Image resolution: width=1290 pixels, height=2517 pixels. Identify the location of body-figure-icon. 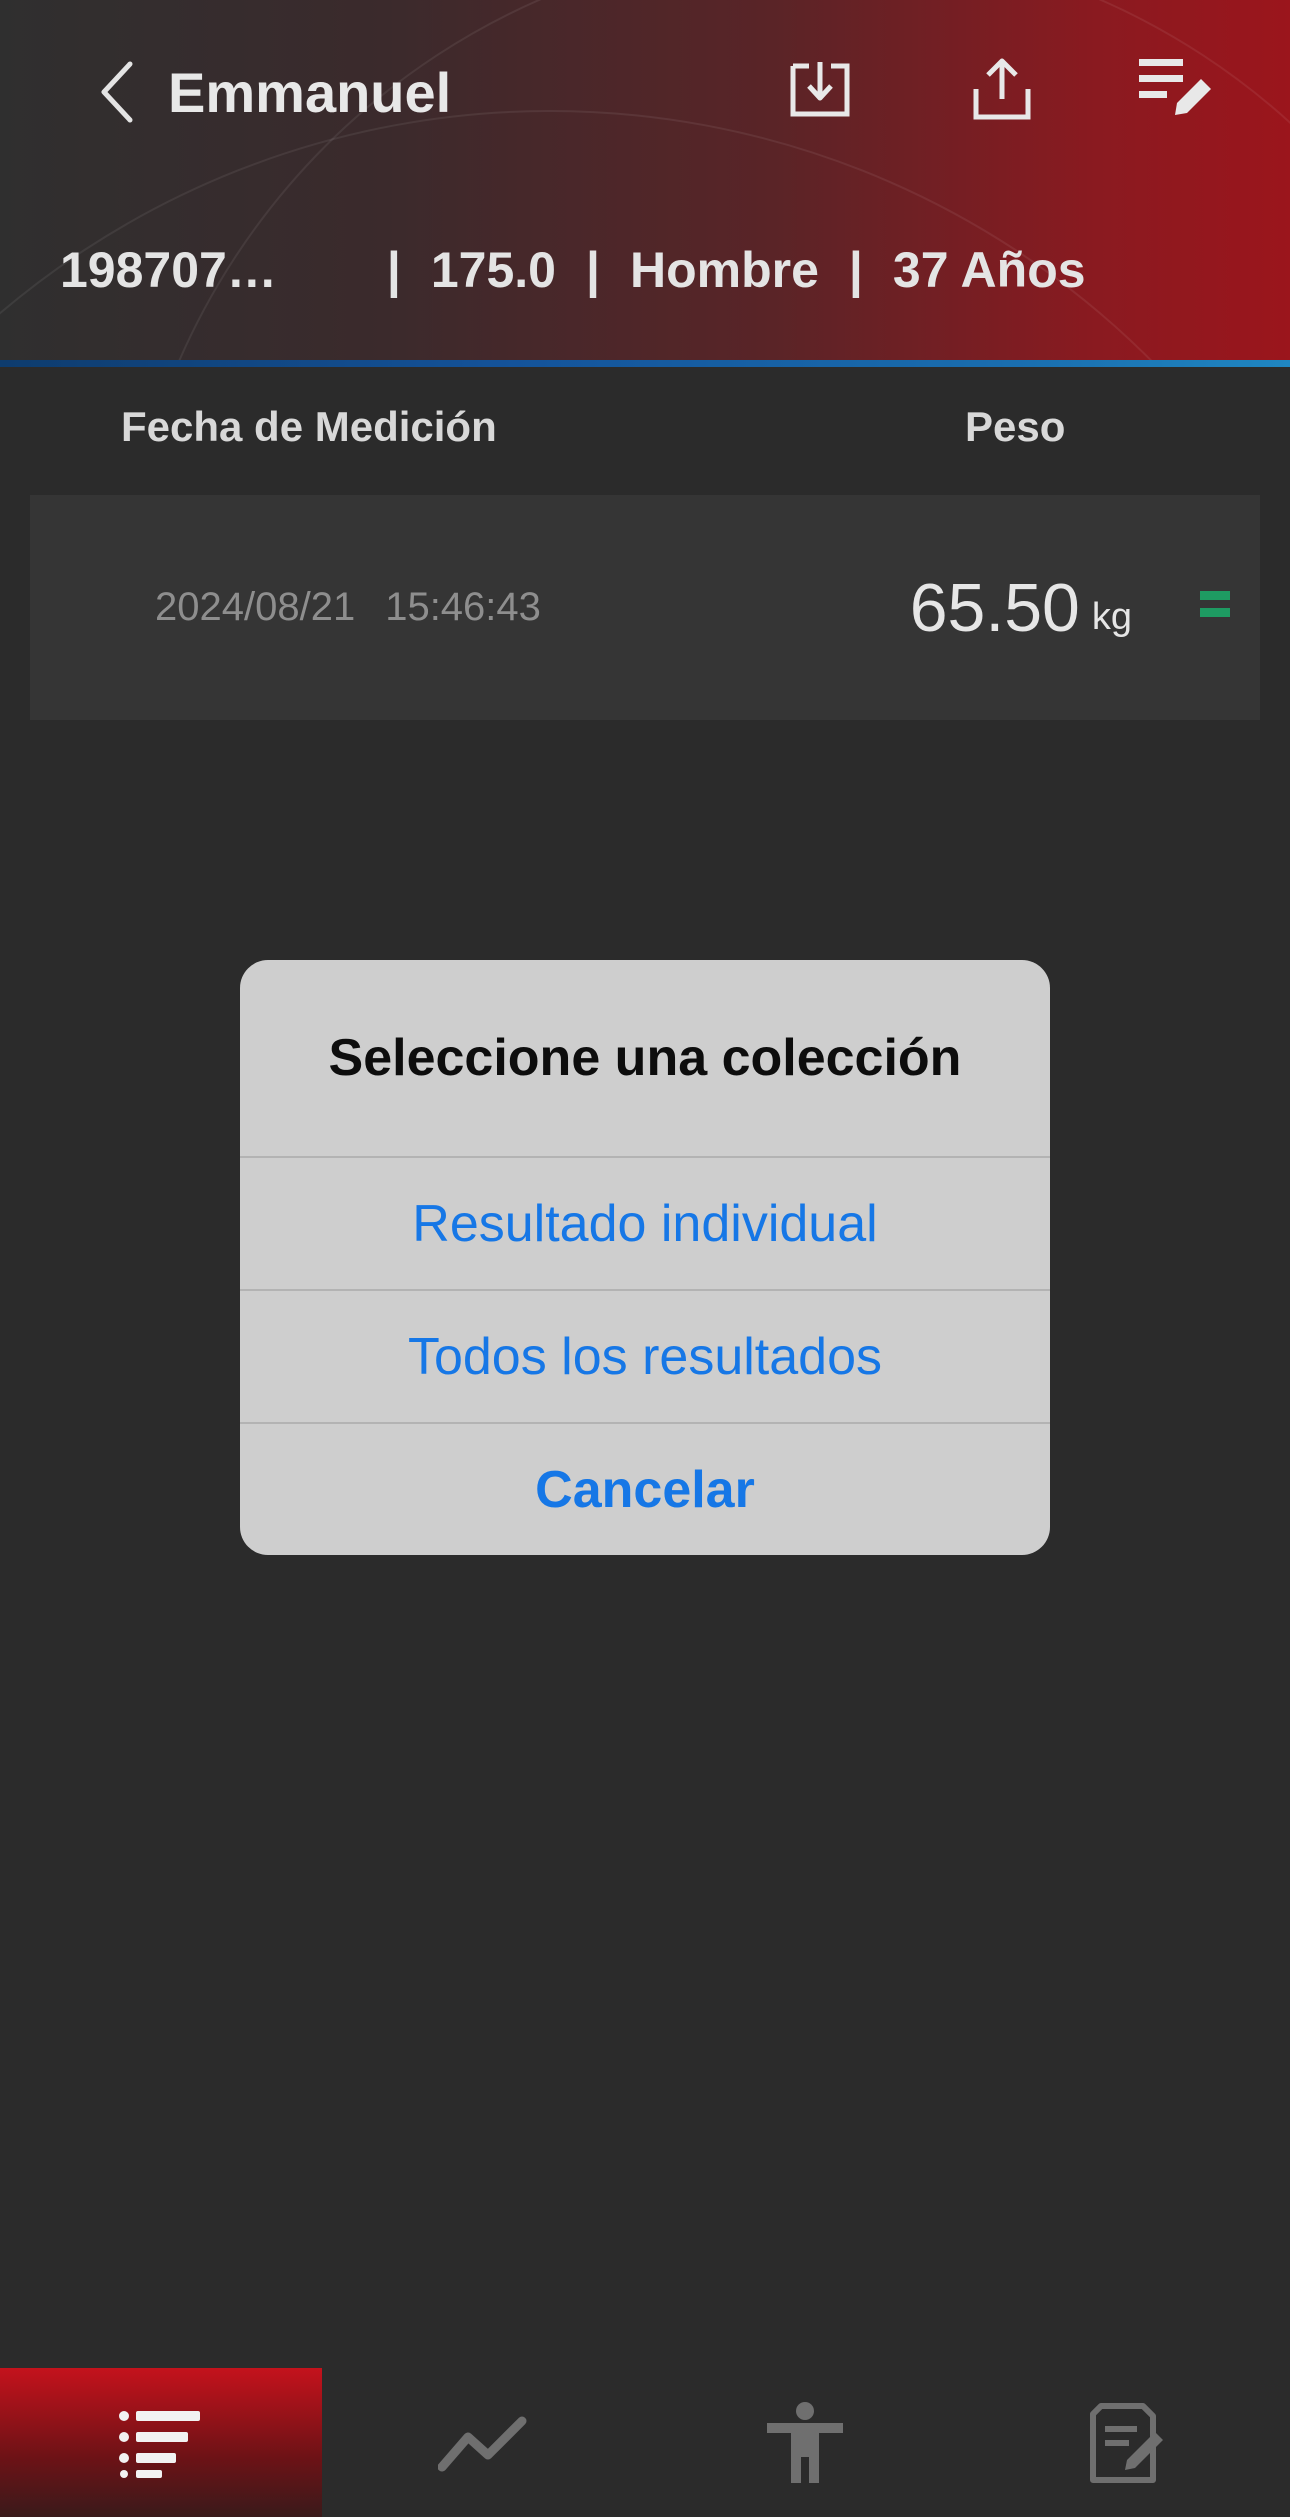
(805, 2442).